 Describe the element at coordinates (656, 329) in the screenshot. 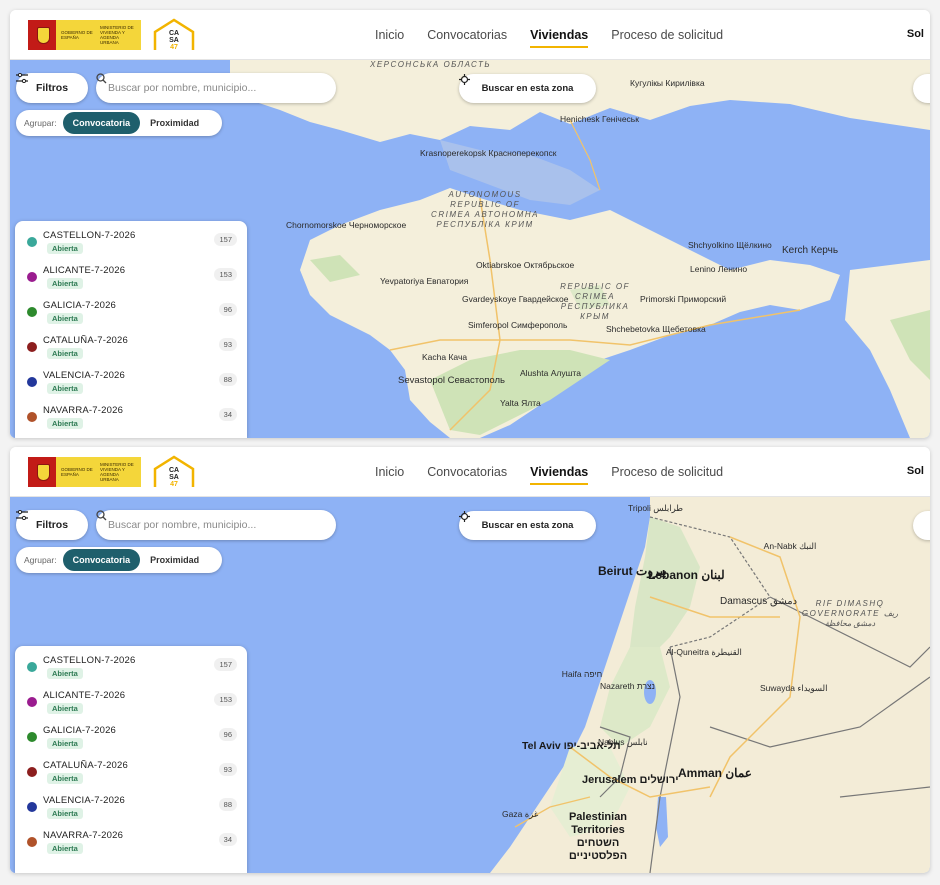

I see `map-label: Shchebetovka Щебетовка` at that location.